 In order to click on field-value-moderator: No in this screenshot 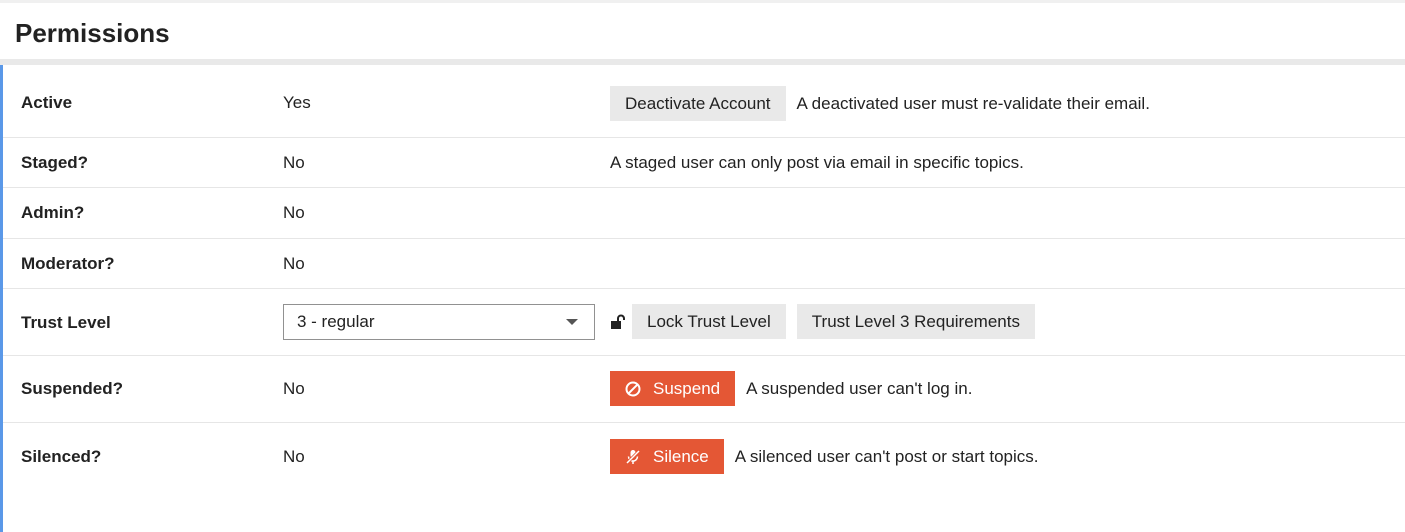, I will do `click(294, 263)`.